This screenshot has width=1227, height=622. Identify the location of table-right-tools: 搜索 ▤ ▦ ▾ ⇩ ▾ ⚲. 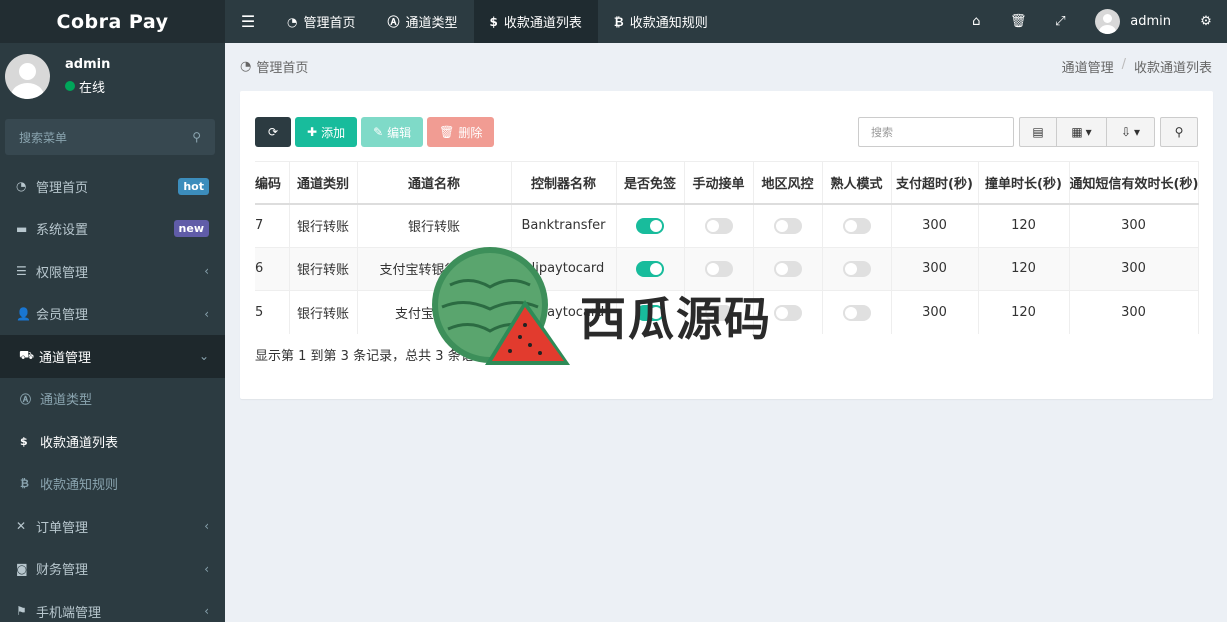
(1028, 132).